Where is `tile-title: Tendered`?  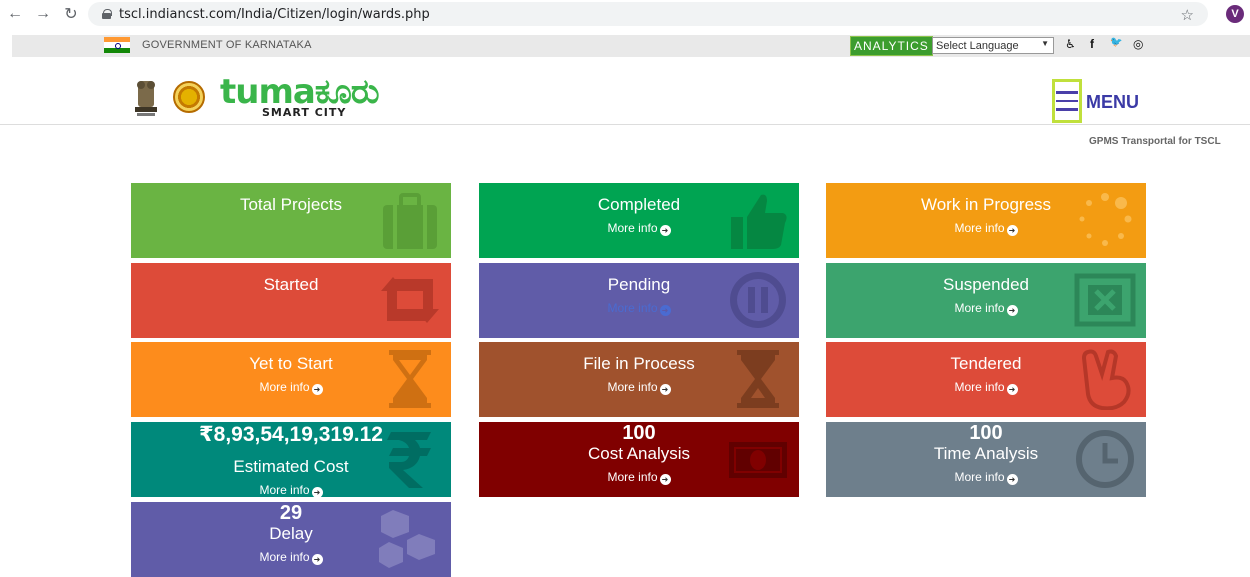 tile-title: Tendered is located at coordinates (986, 363).